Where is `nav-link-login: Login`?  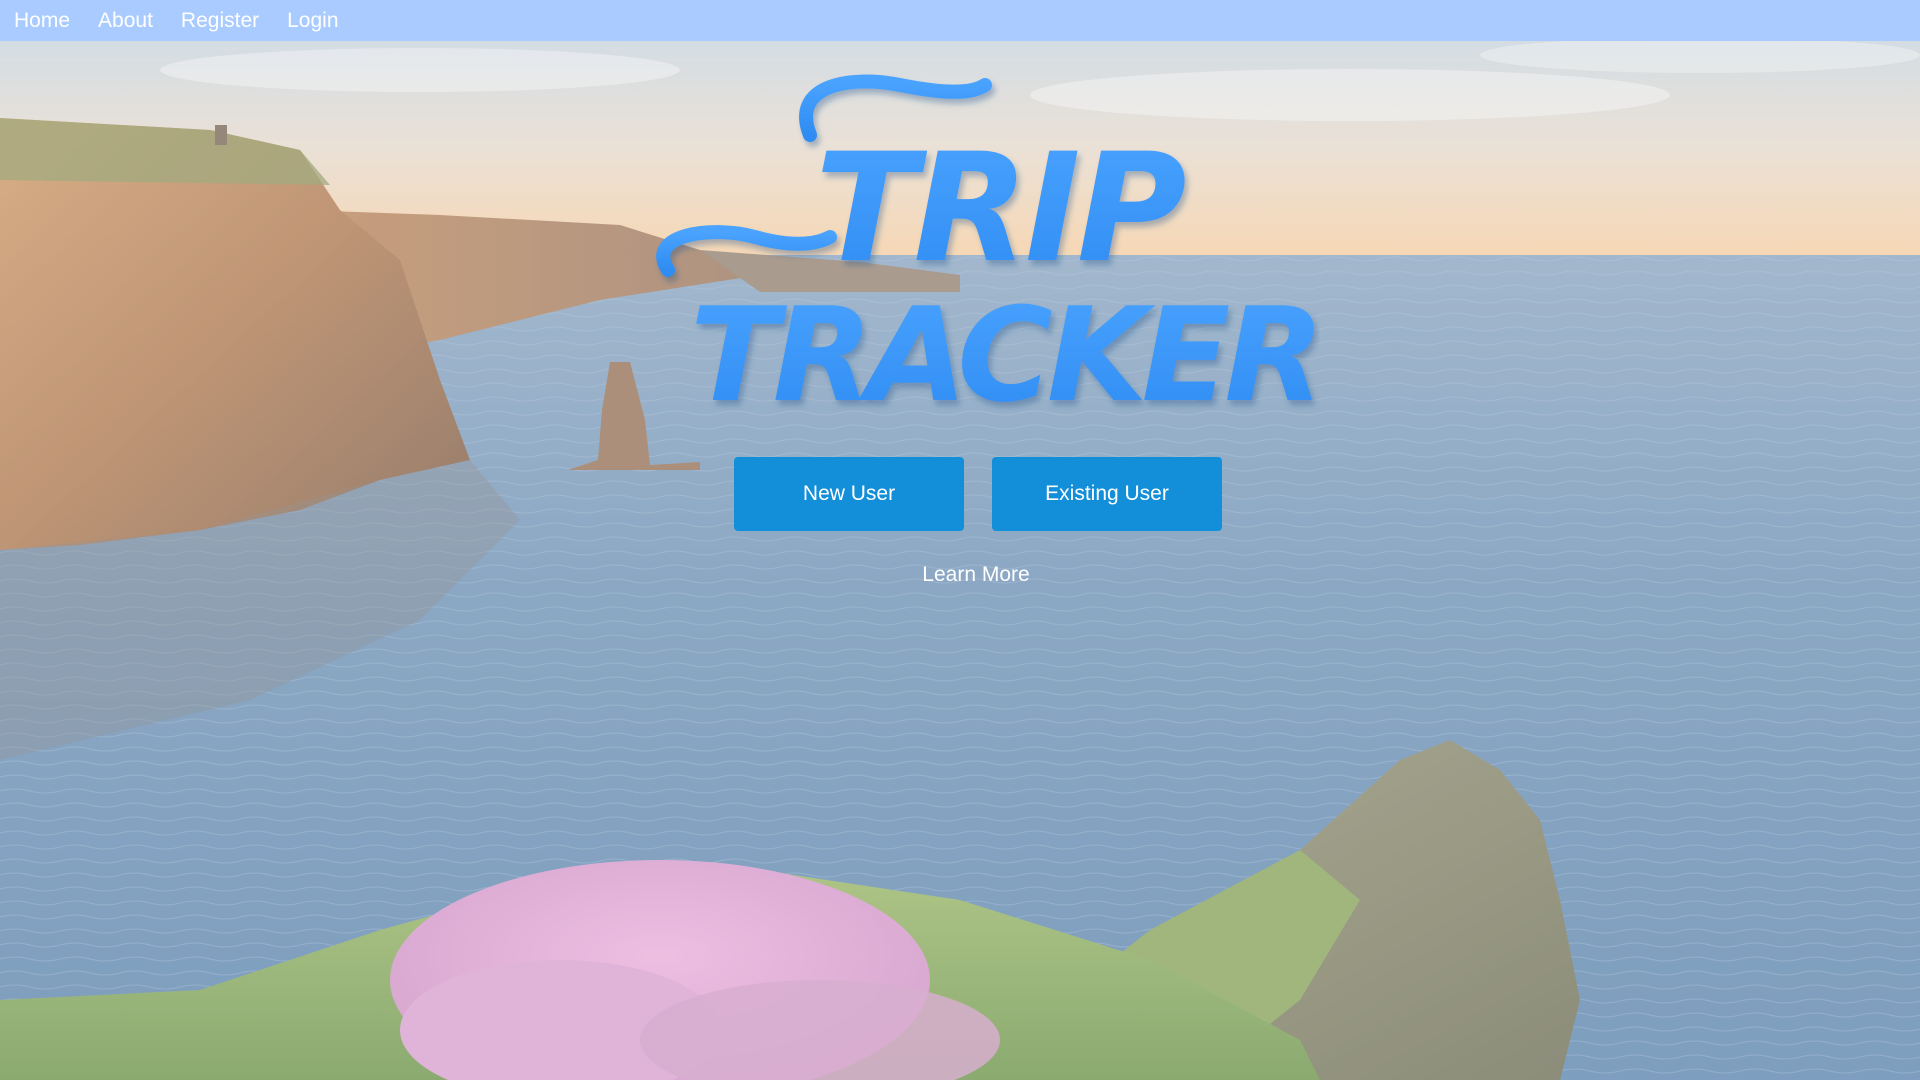
nav-link-login: Login is located at coordinates (312, 21).